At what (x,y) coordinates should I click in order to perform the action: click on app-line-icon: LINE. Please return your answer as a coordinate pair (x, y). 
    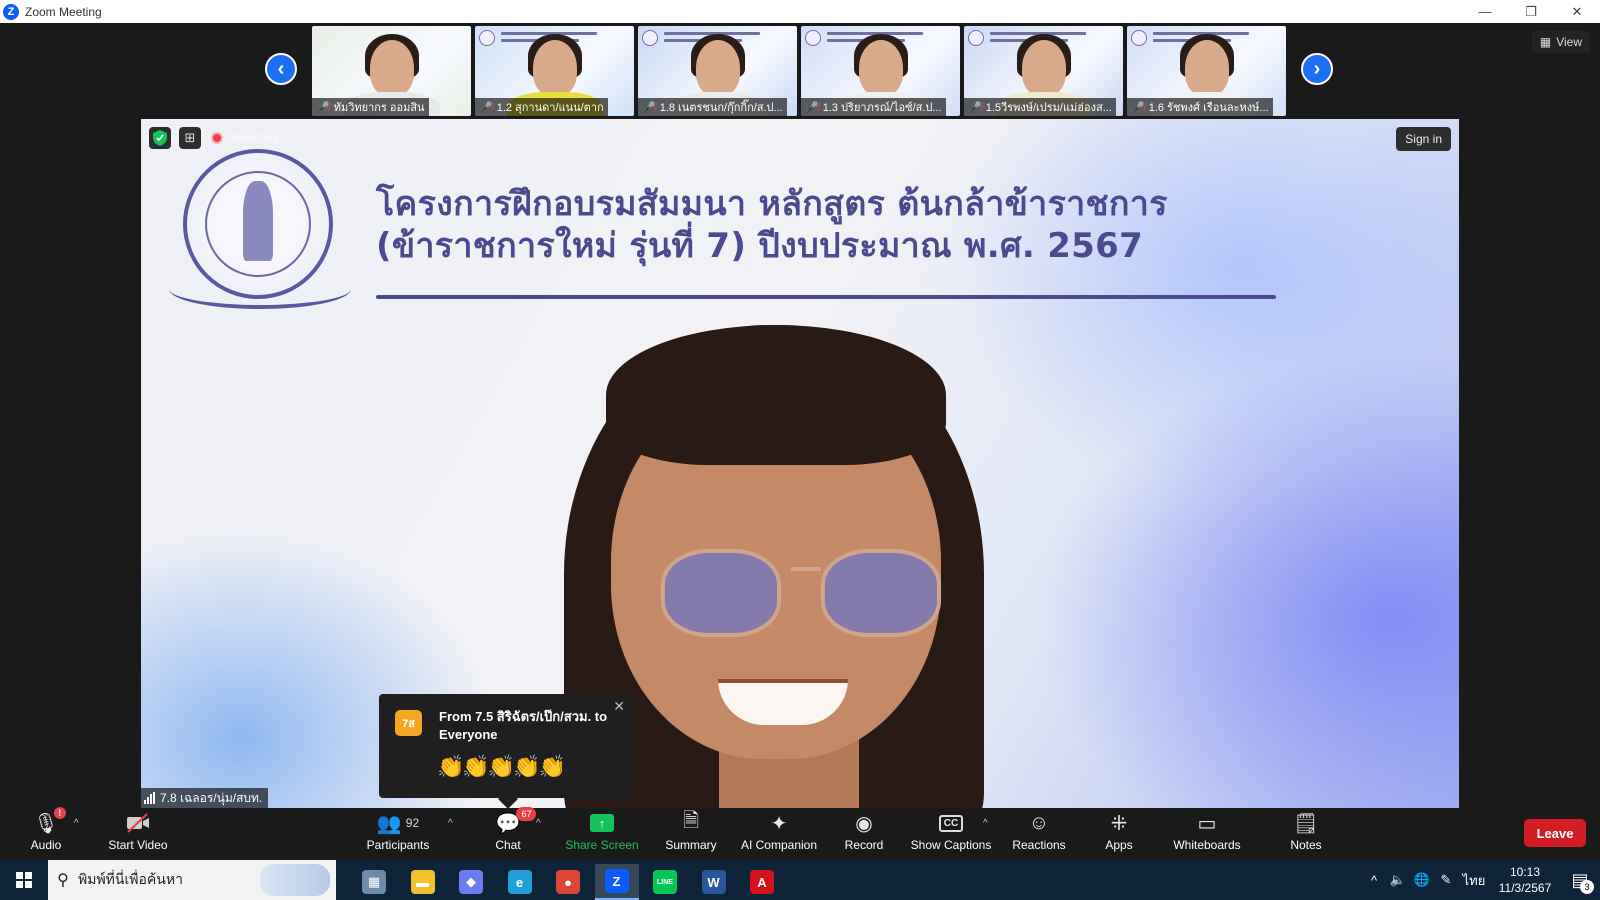
    Looking at the image, I should click on (665, 882).